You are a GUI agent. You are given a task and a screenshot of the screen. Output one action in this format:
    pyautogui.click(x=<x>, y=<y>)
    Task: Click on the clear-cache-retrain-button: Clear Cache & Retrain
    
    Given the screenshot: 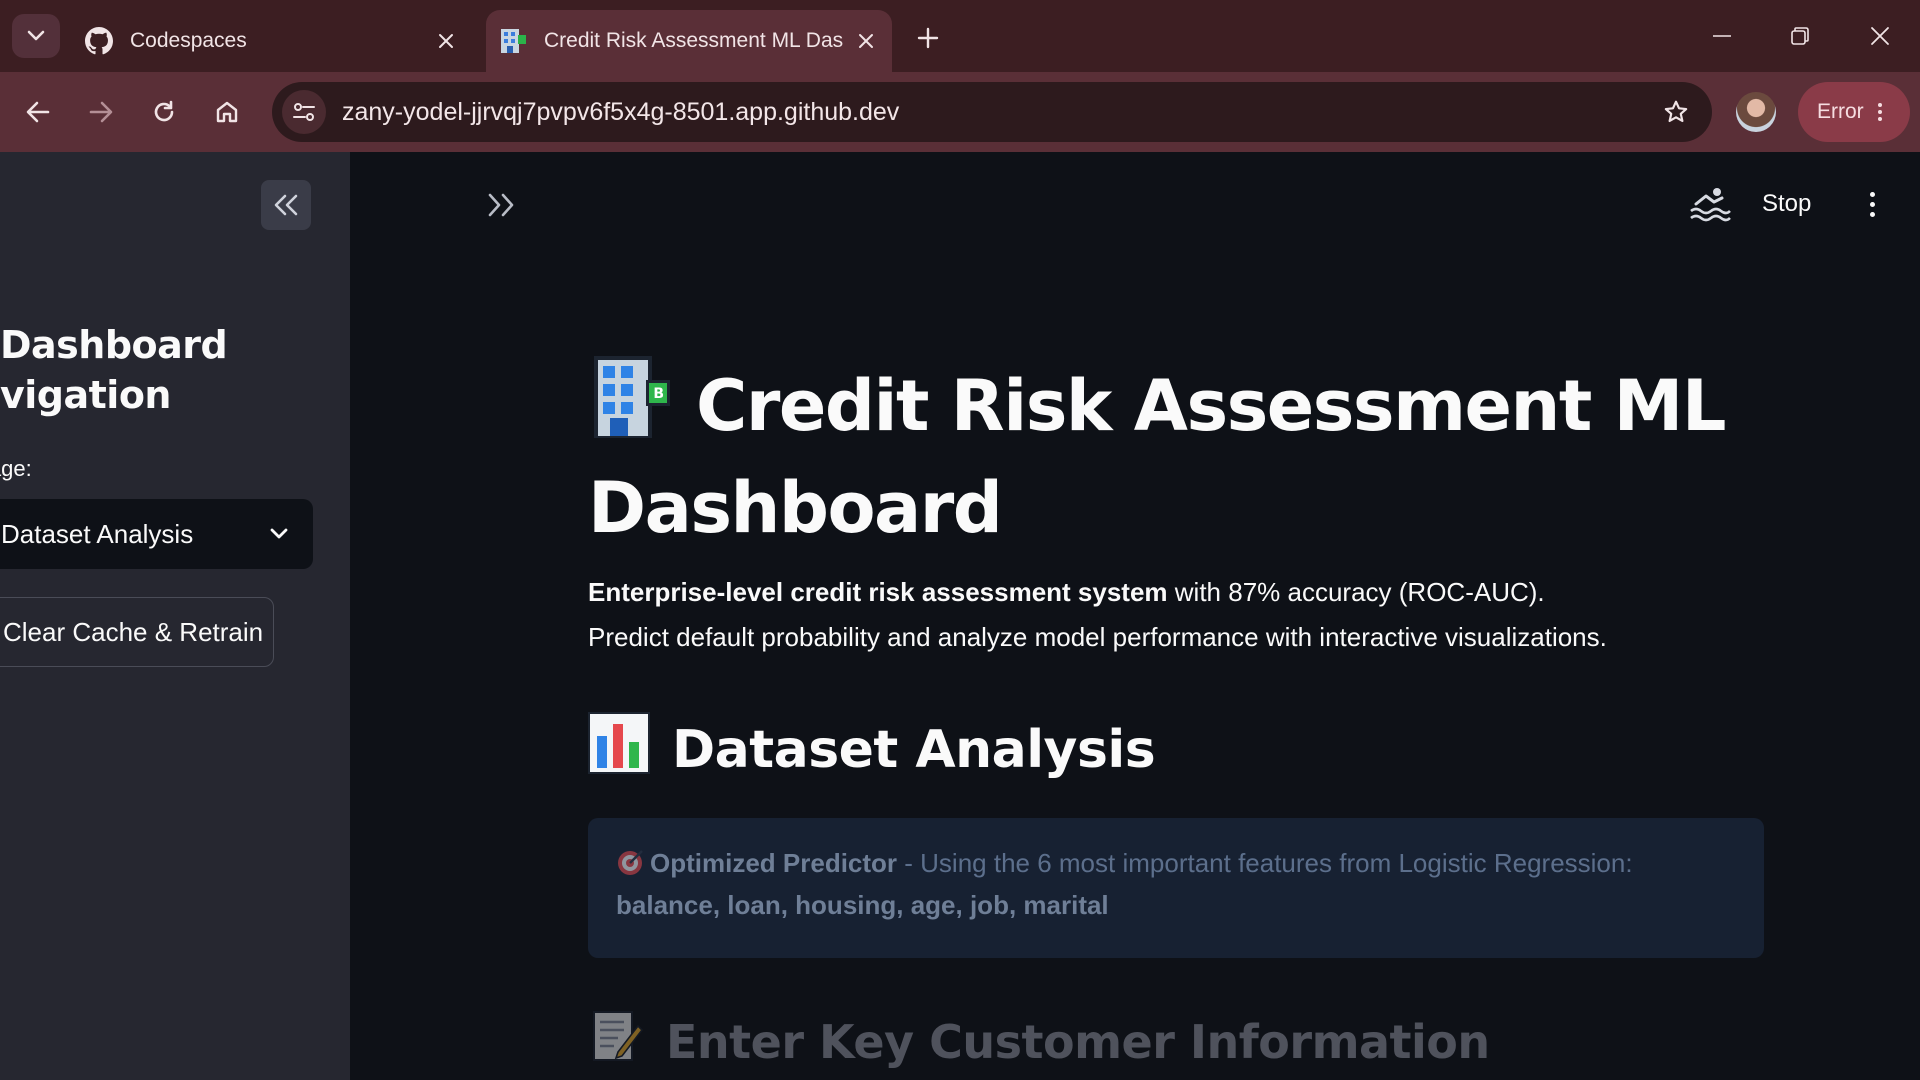 What is the action you would take?
    pyautogui.click(x=137, y=632)
    